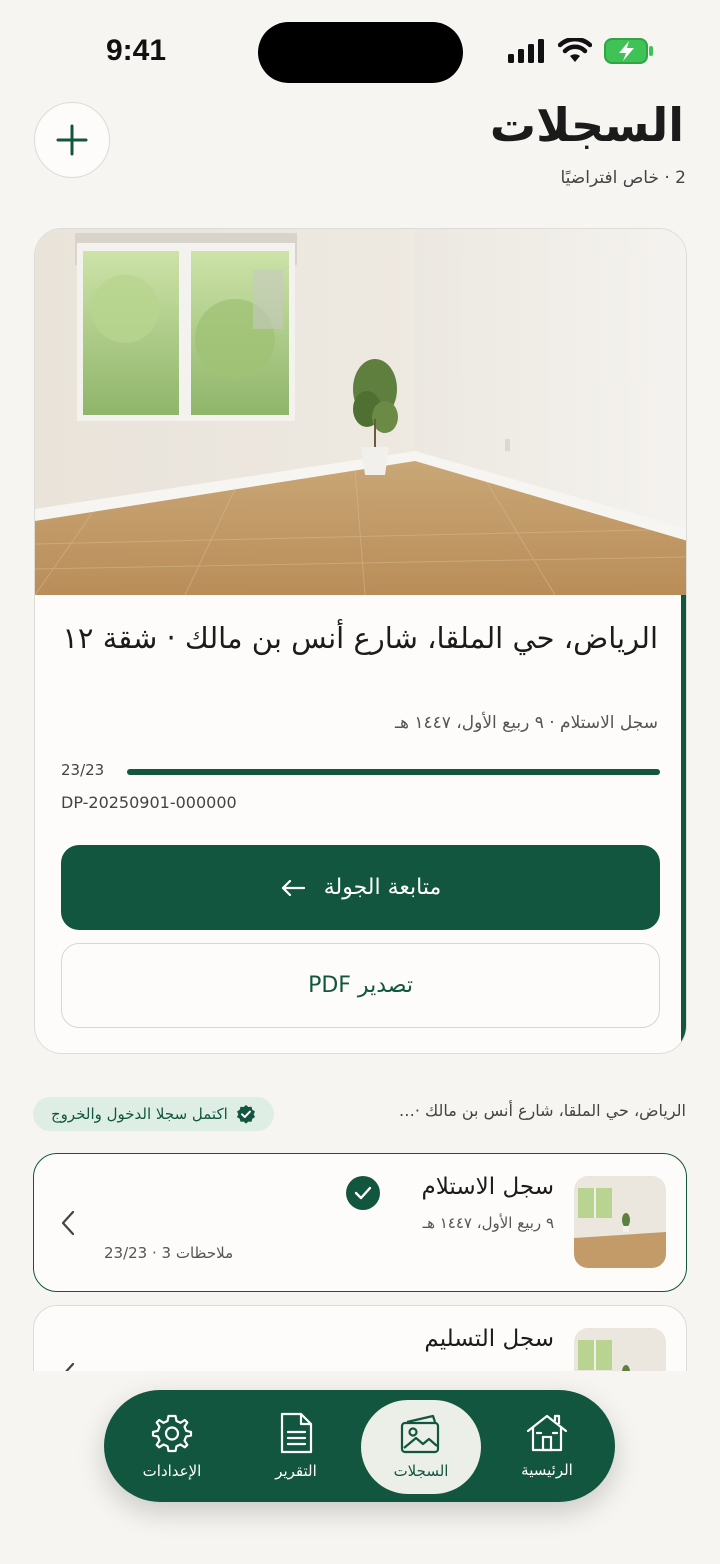  I want to click on tab-report: التقرير, so click(296, 1446).